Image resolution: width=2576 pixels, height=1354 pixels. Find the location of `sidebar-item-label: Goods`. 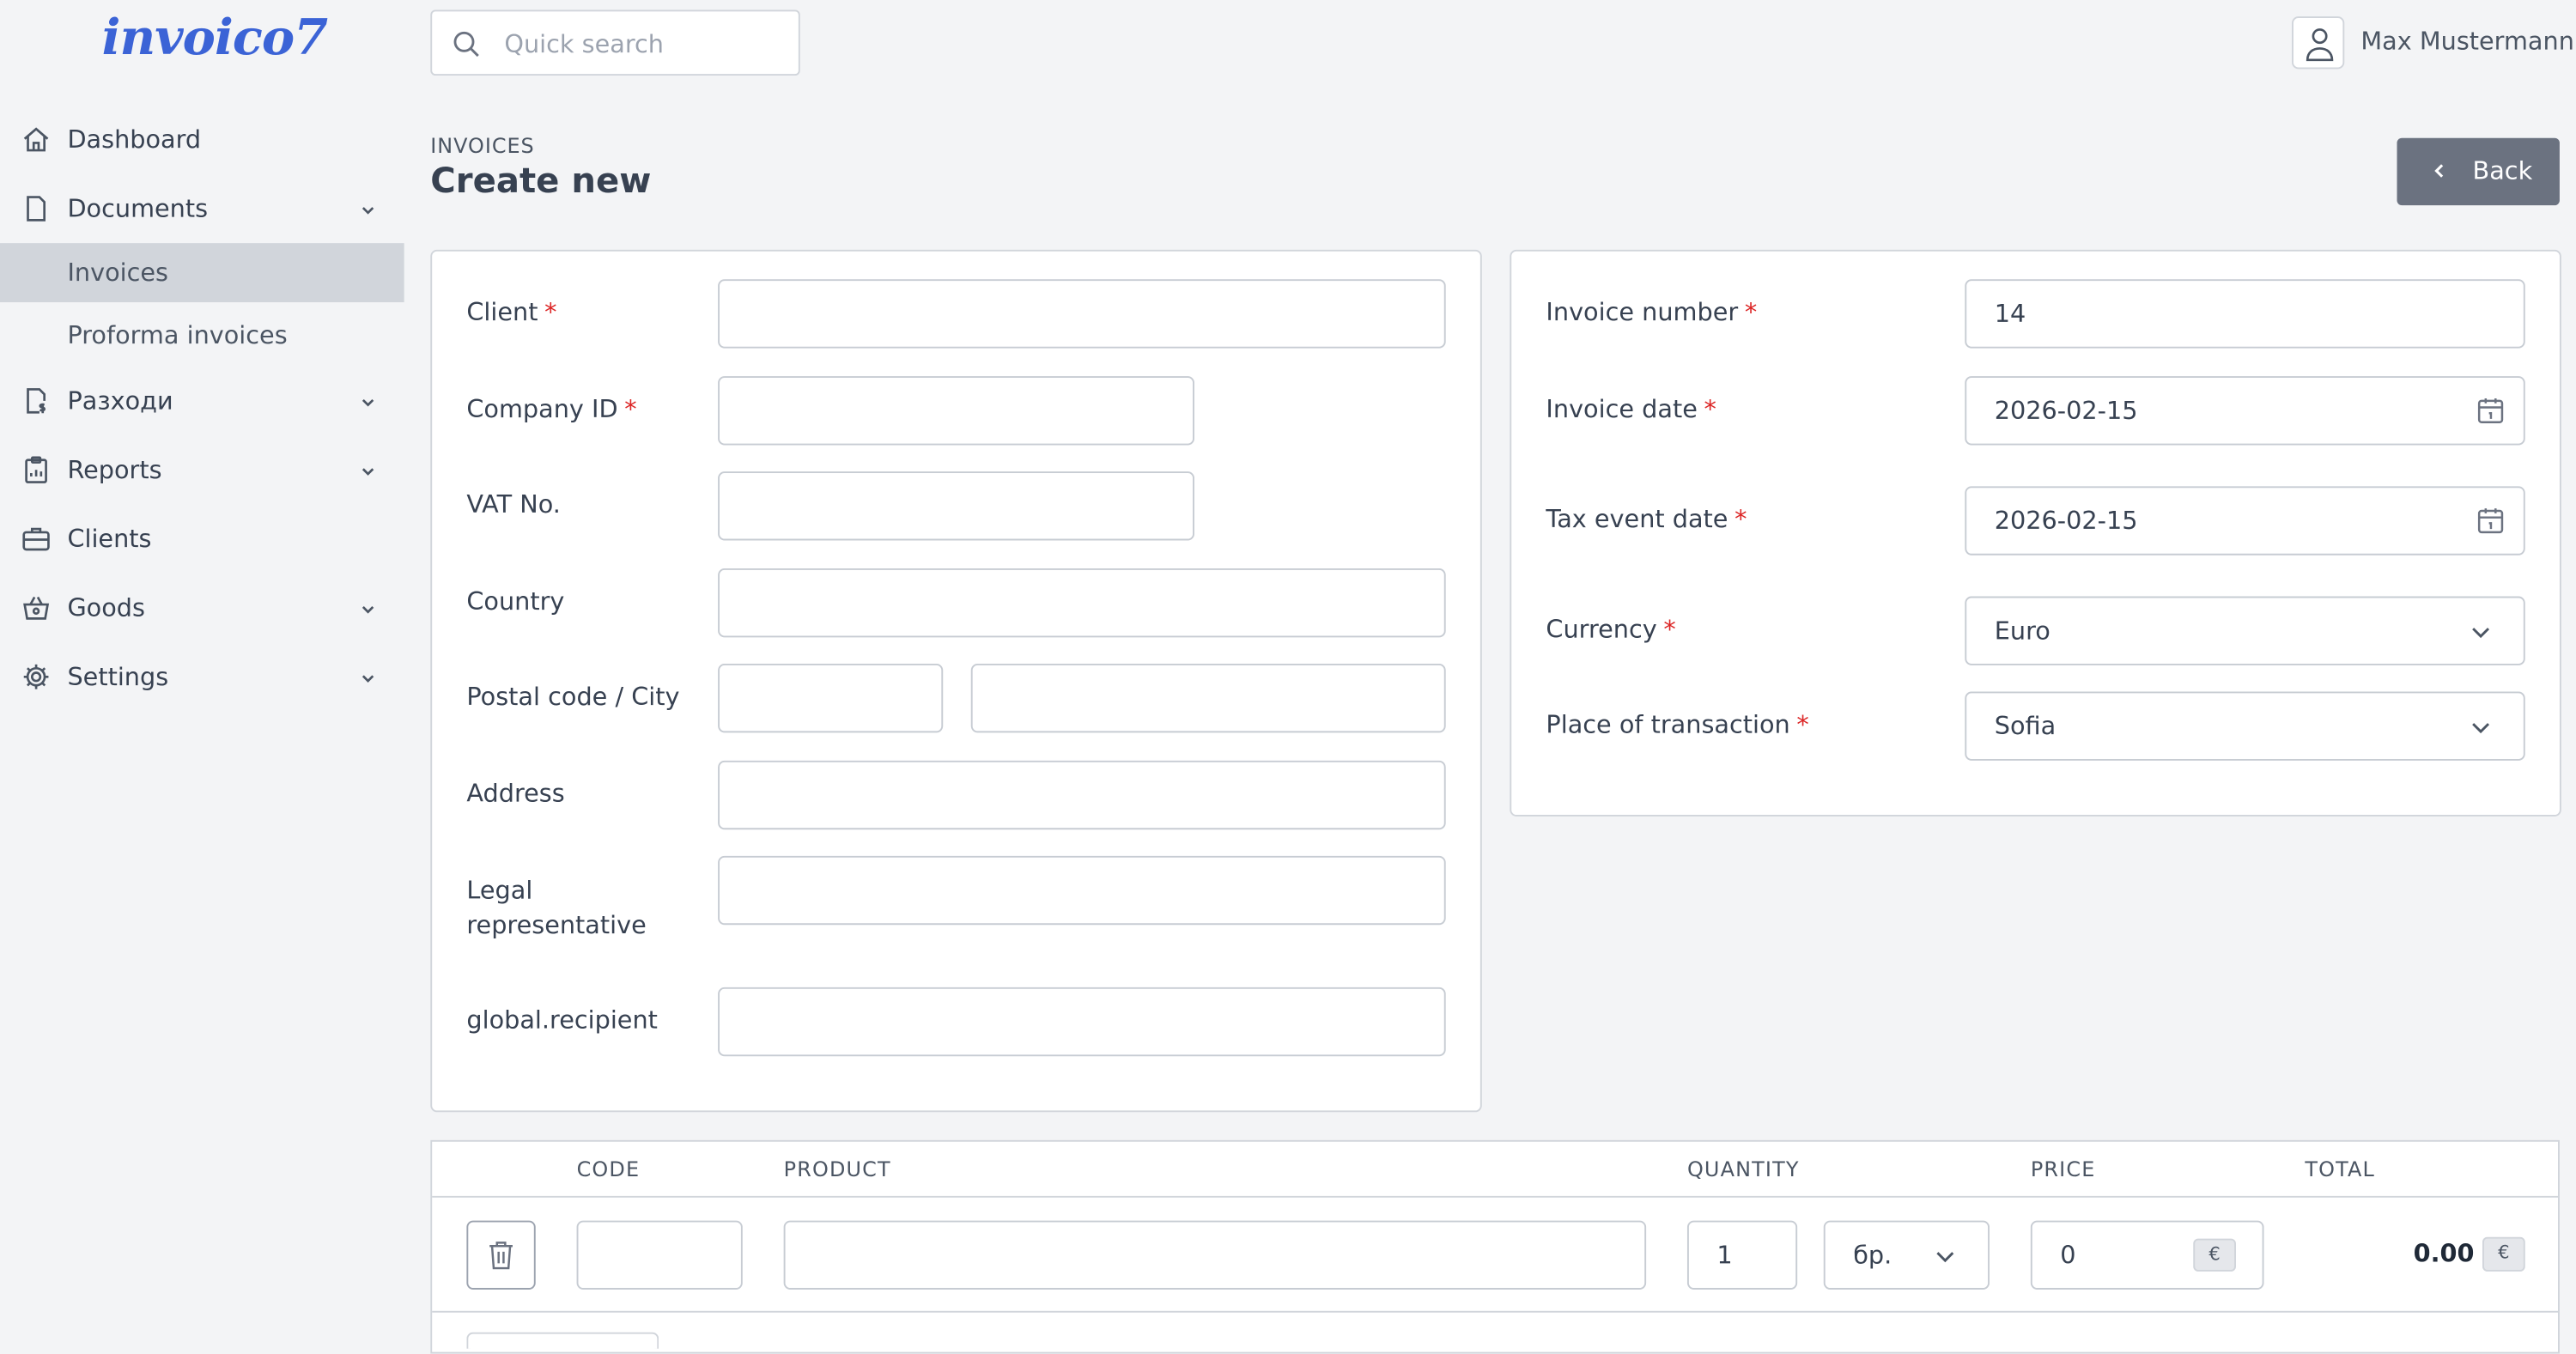

sidebar-item-label: Goods is located at coordinates (106, 607).